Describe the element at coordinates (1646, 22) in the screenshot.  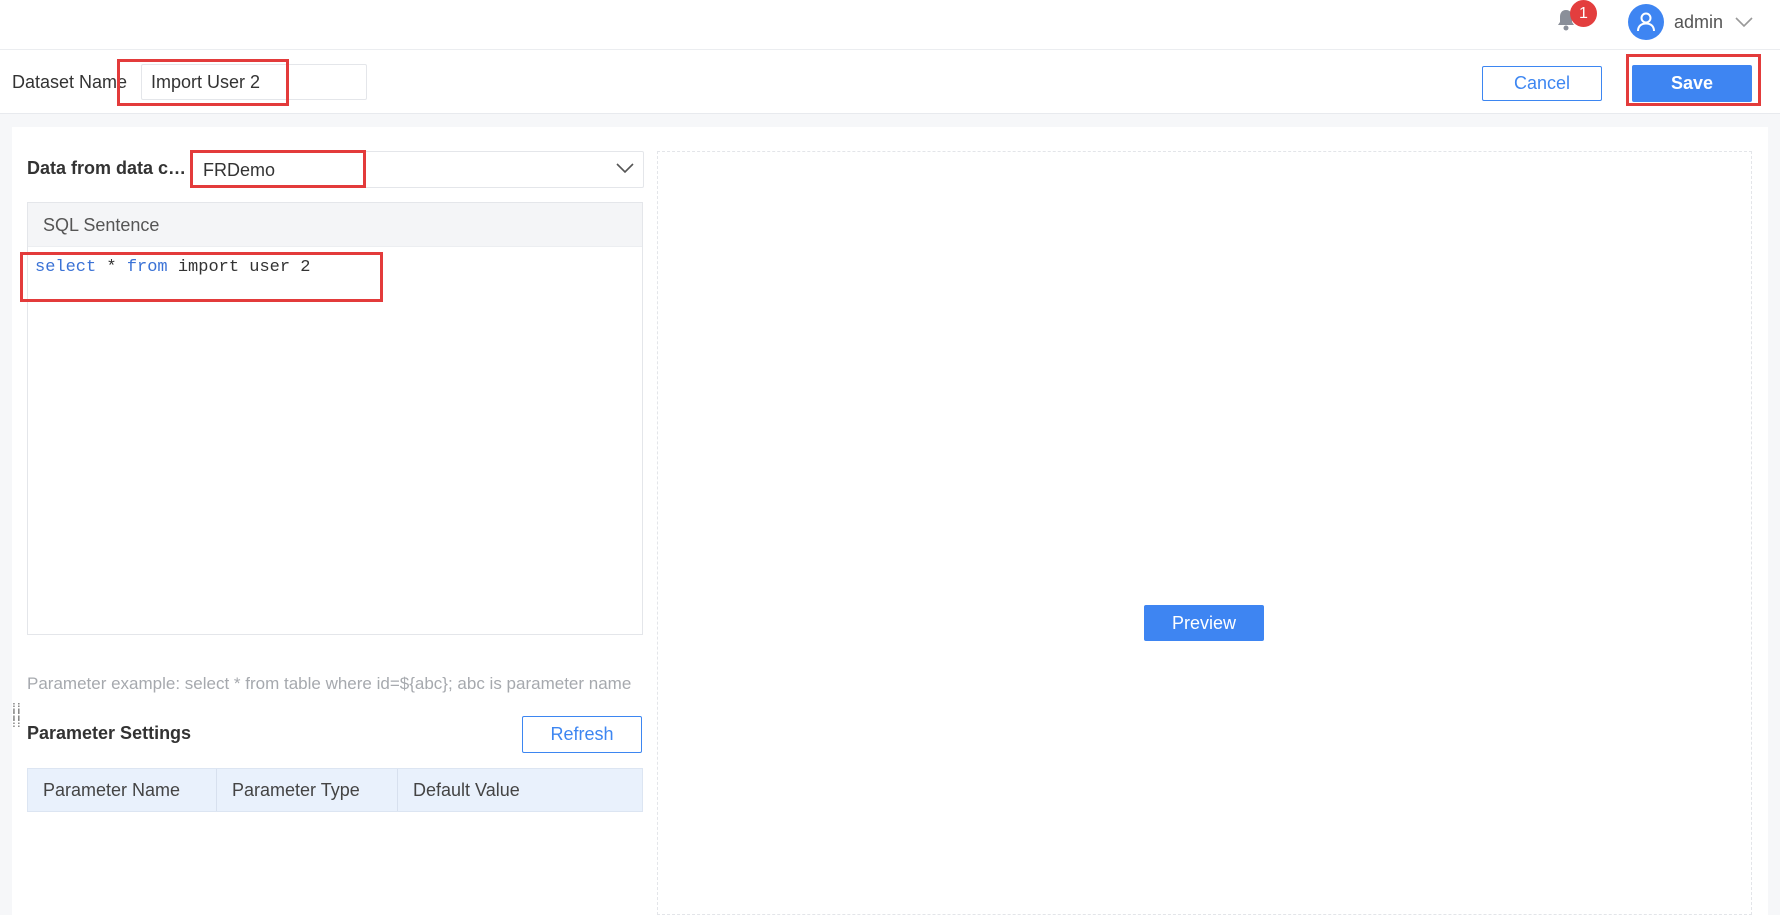
I see `user-avatar-icon` at that location.